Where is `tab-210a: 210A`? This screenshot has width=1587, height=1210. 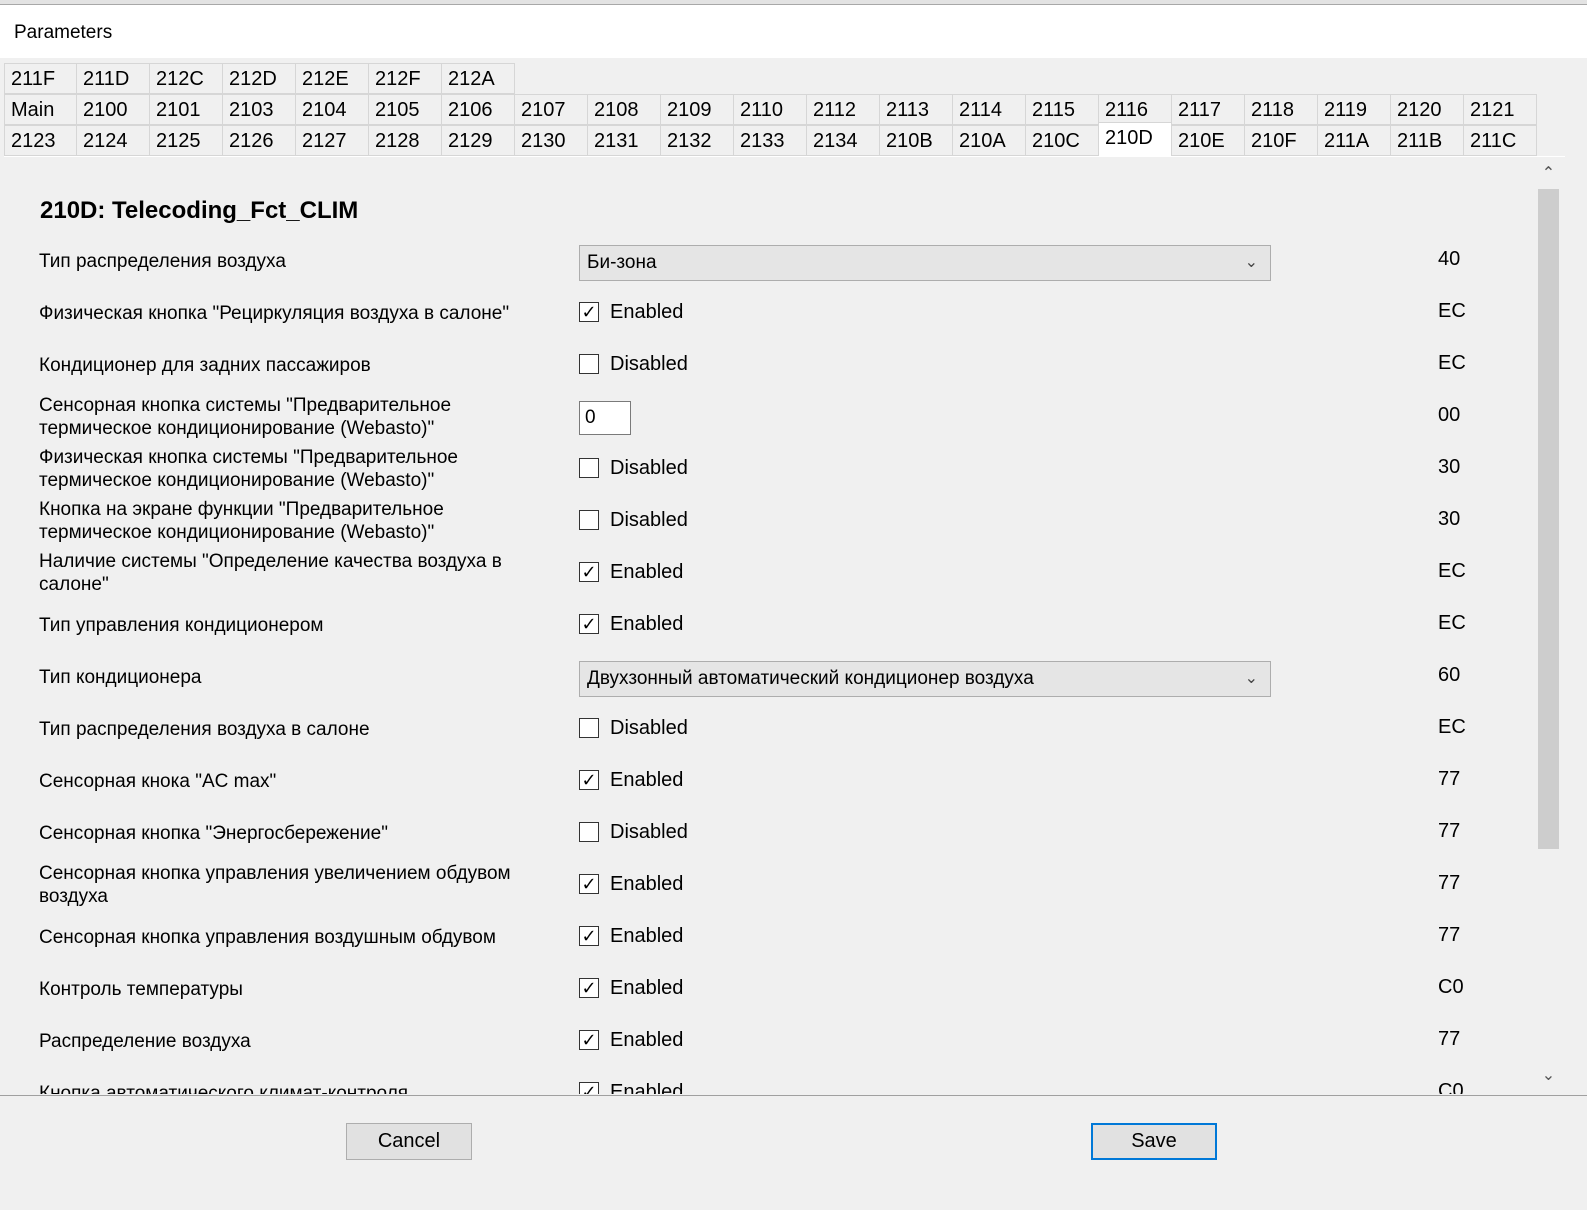 tab-210a: 210A is located at coordinates (989, 140).